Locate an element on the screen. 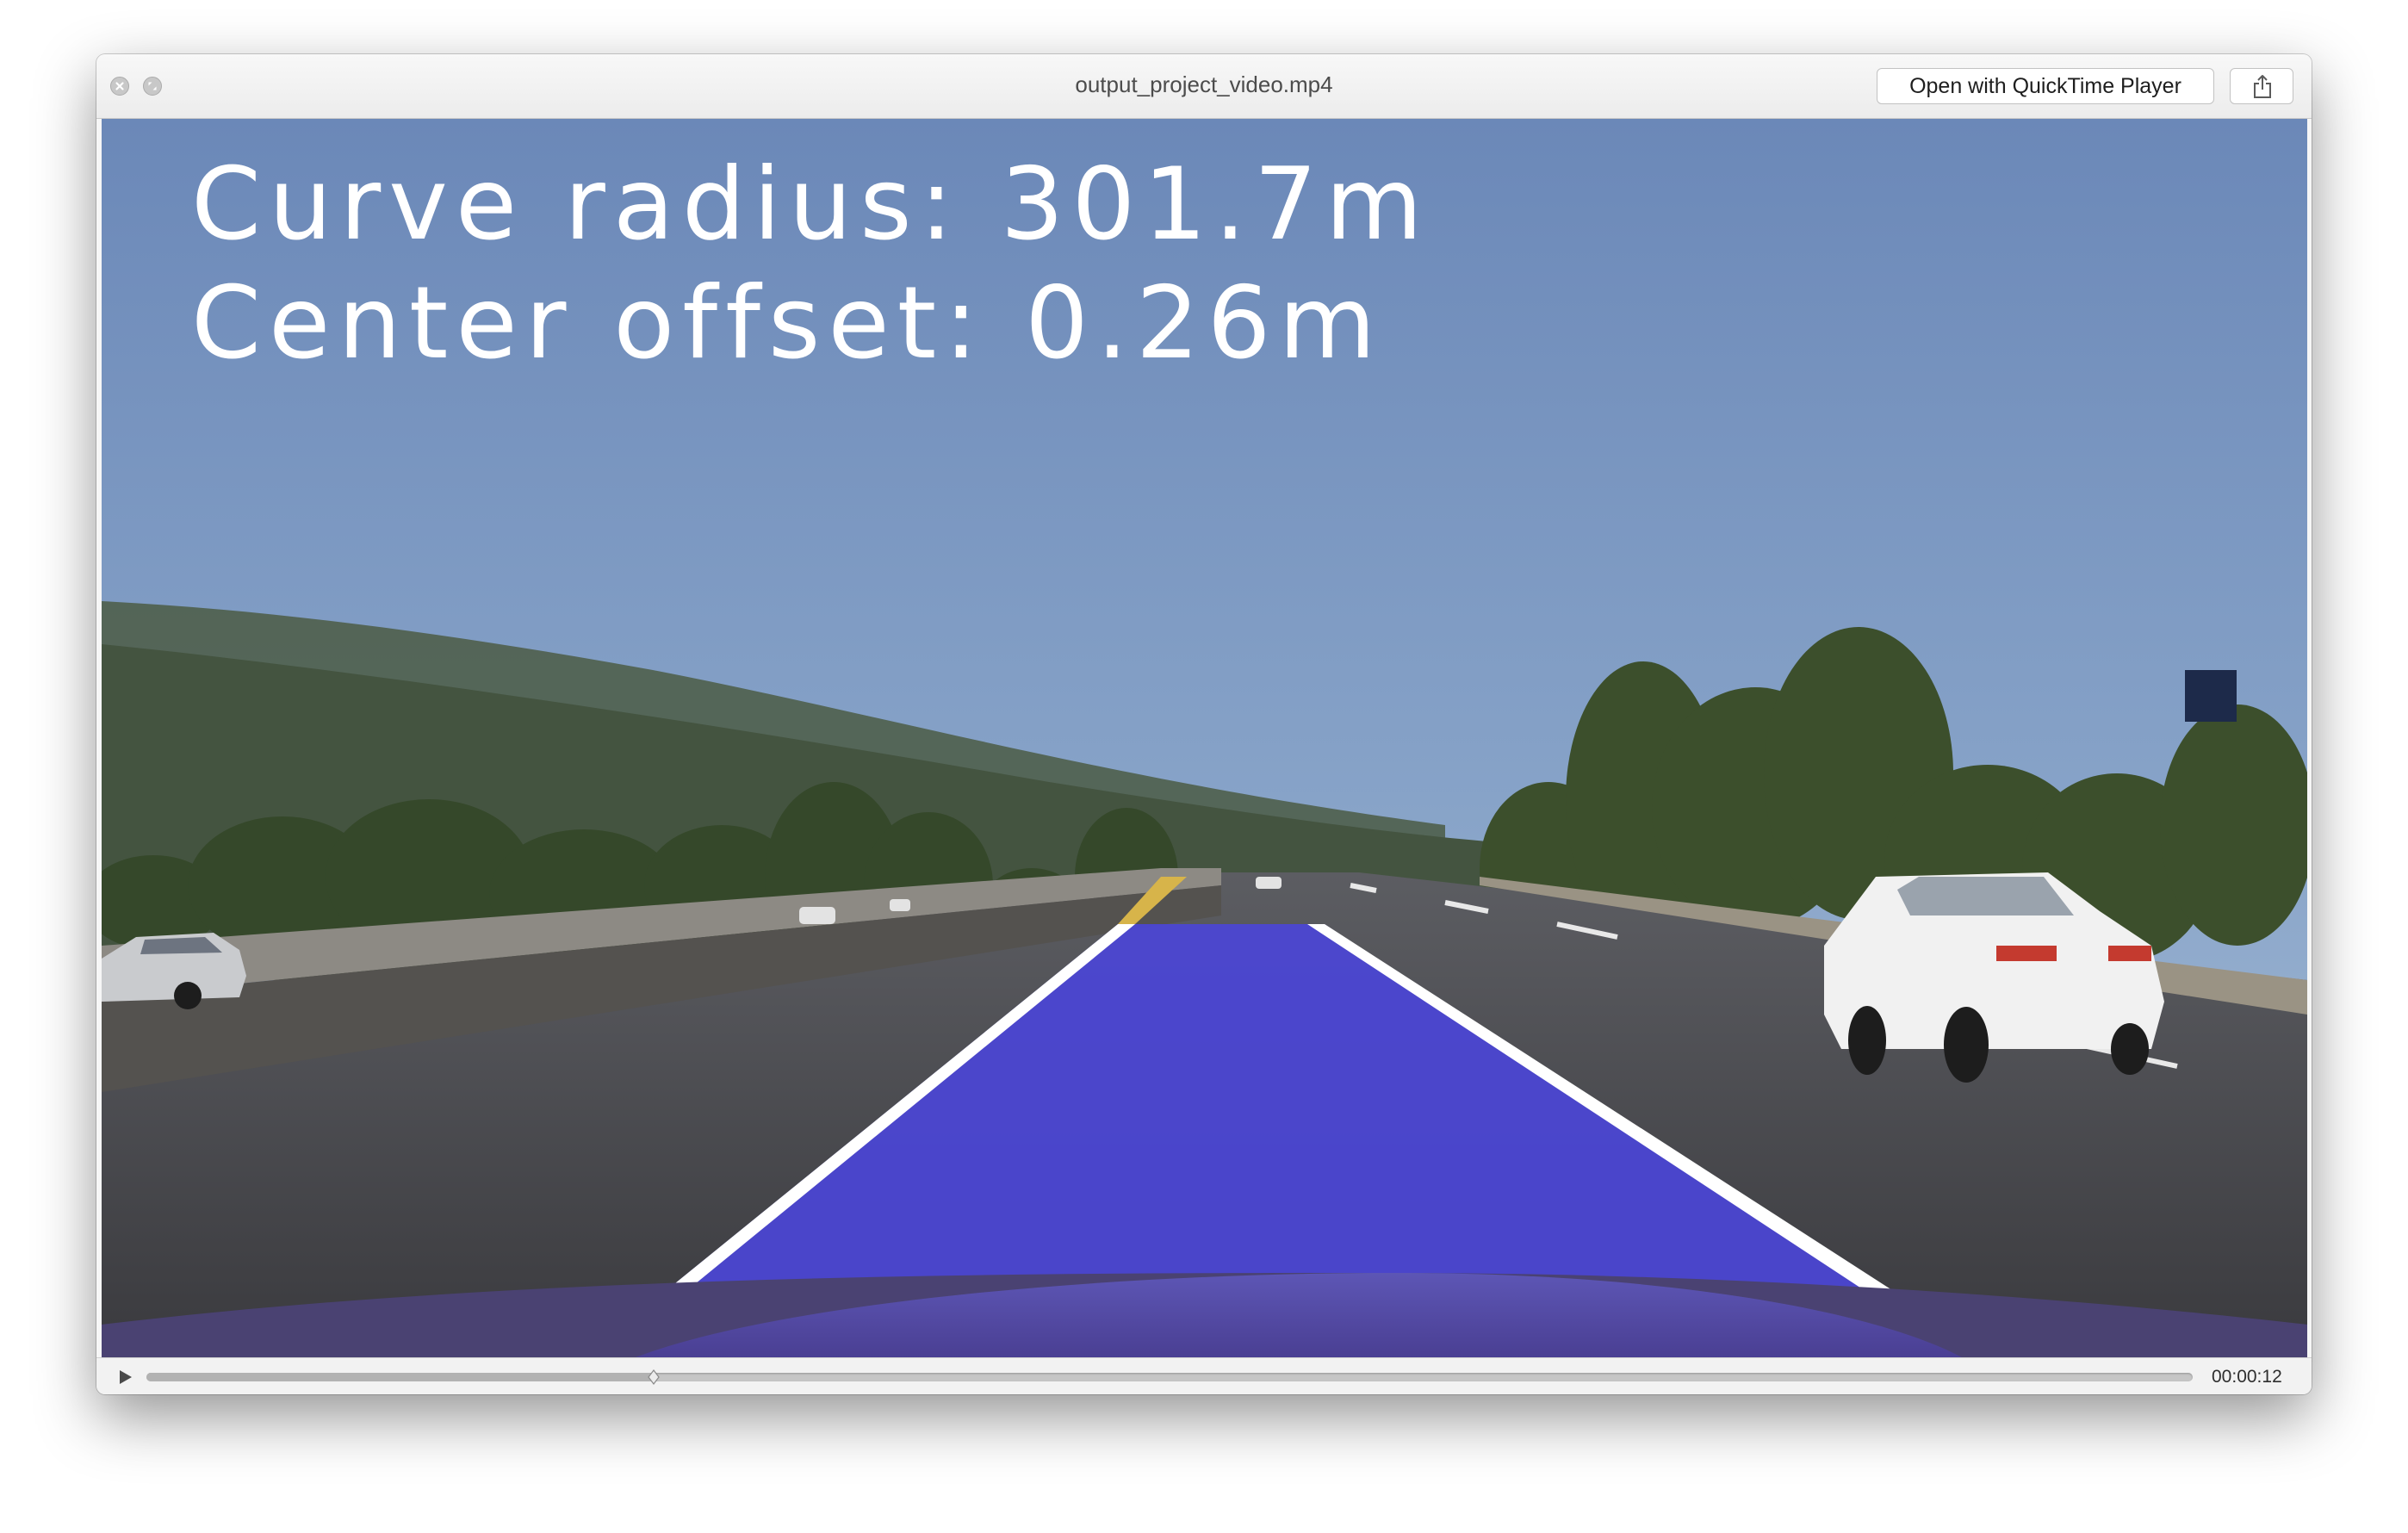 This screenshot has width=2408, height=1533. share-button is located at coordinates (2261, 86).